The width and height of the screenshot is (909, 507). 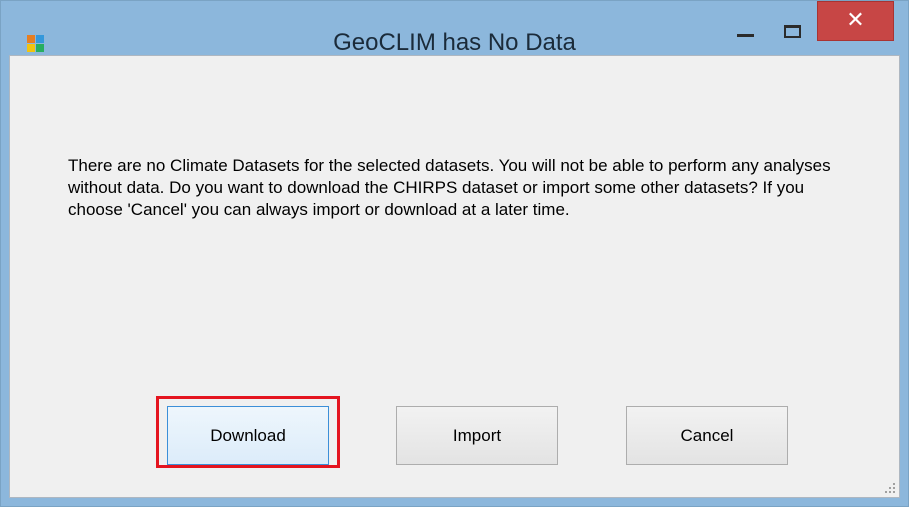 I want to click on minimize-button, so click(x=746, y=20).